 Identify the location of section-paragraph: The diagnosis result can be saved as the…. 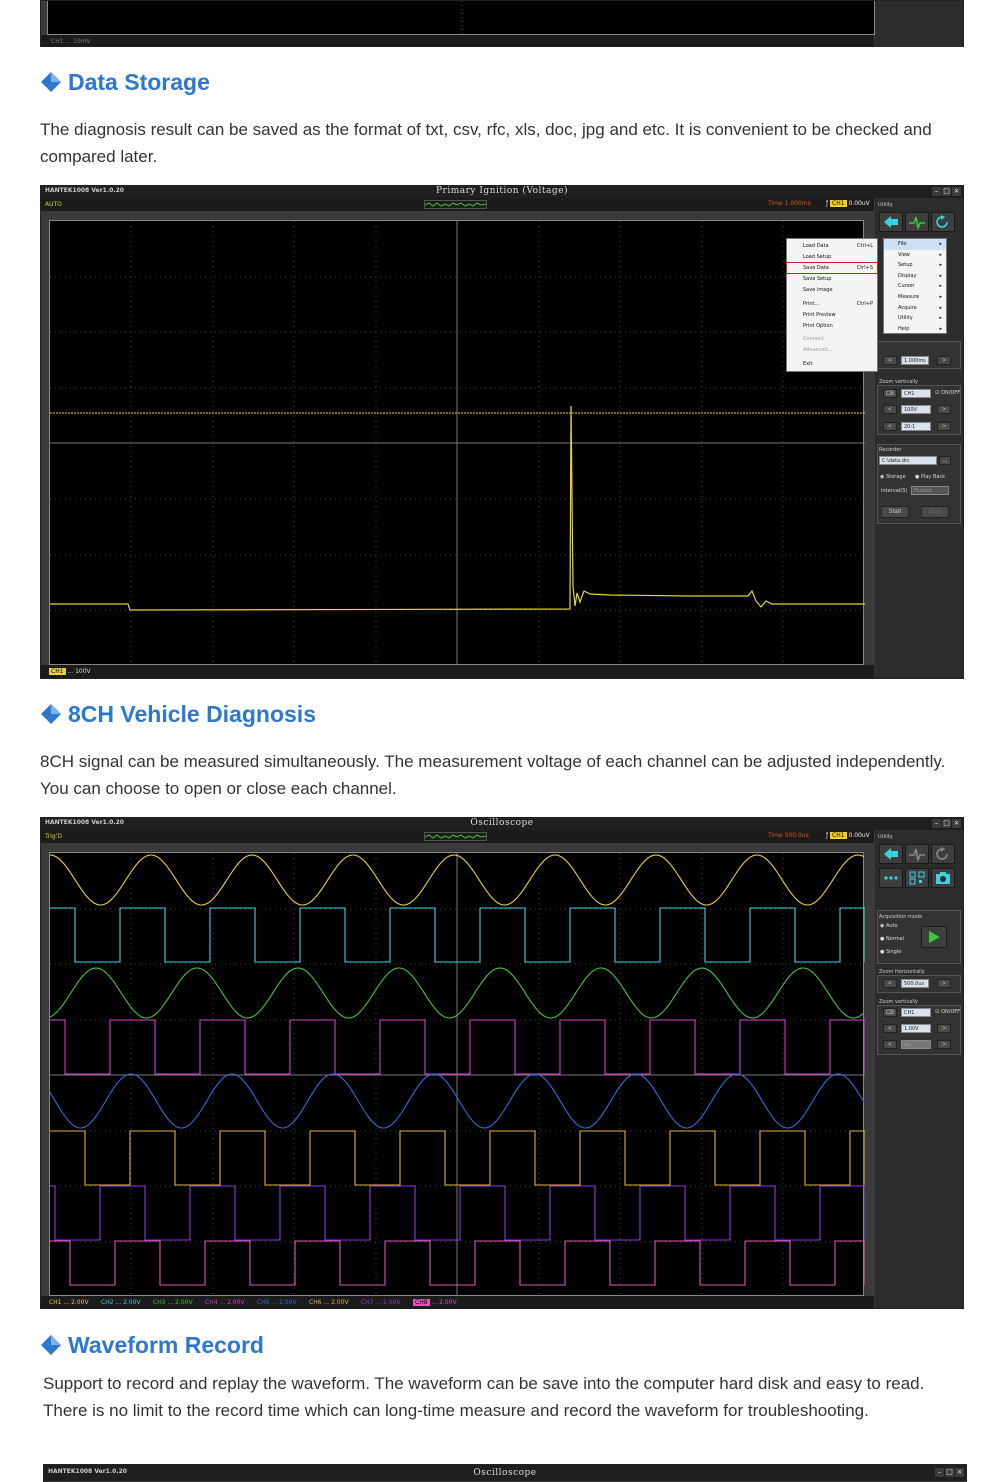
(486, 143).